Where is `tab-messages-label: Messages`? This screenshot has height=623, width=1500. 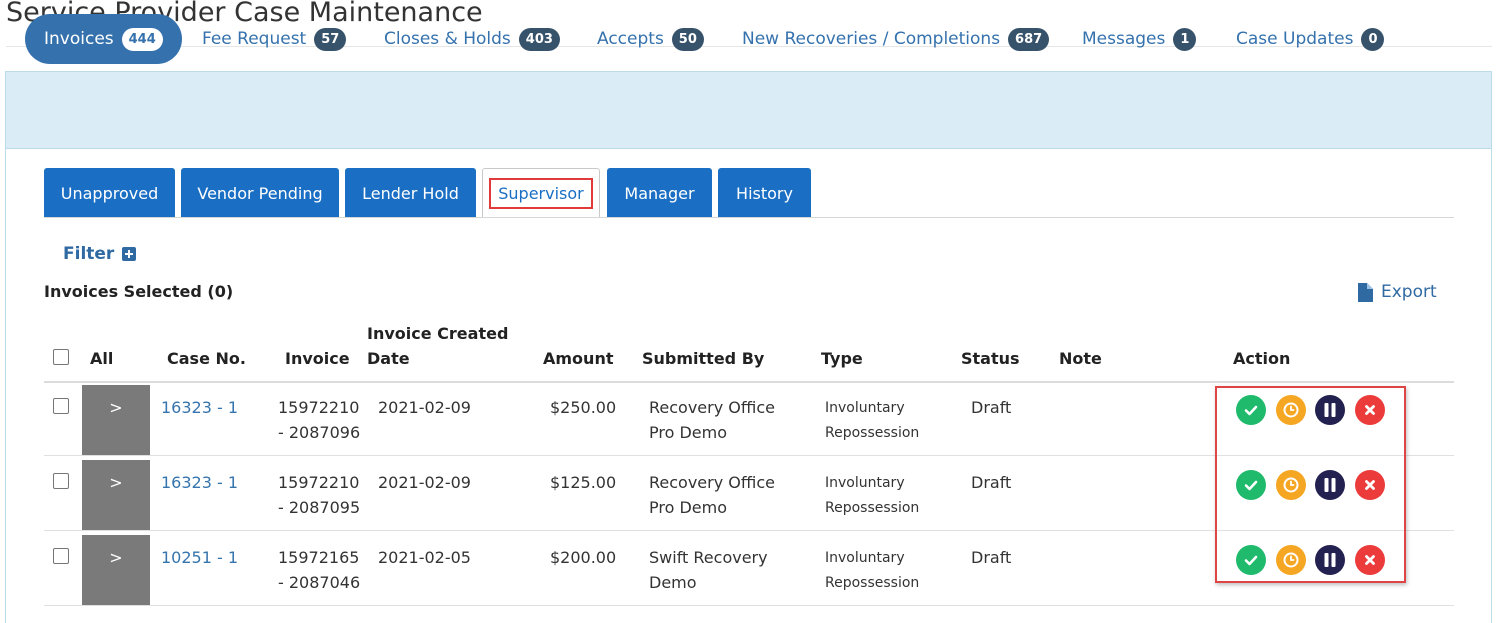
tab-messages-label: Messages is located at coordinates (1124, 39).